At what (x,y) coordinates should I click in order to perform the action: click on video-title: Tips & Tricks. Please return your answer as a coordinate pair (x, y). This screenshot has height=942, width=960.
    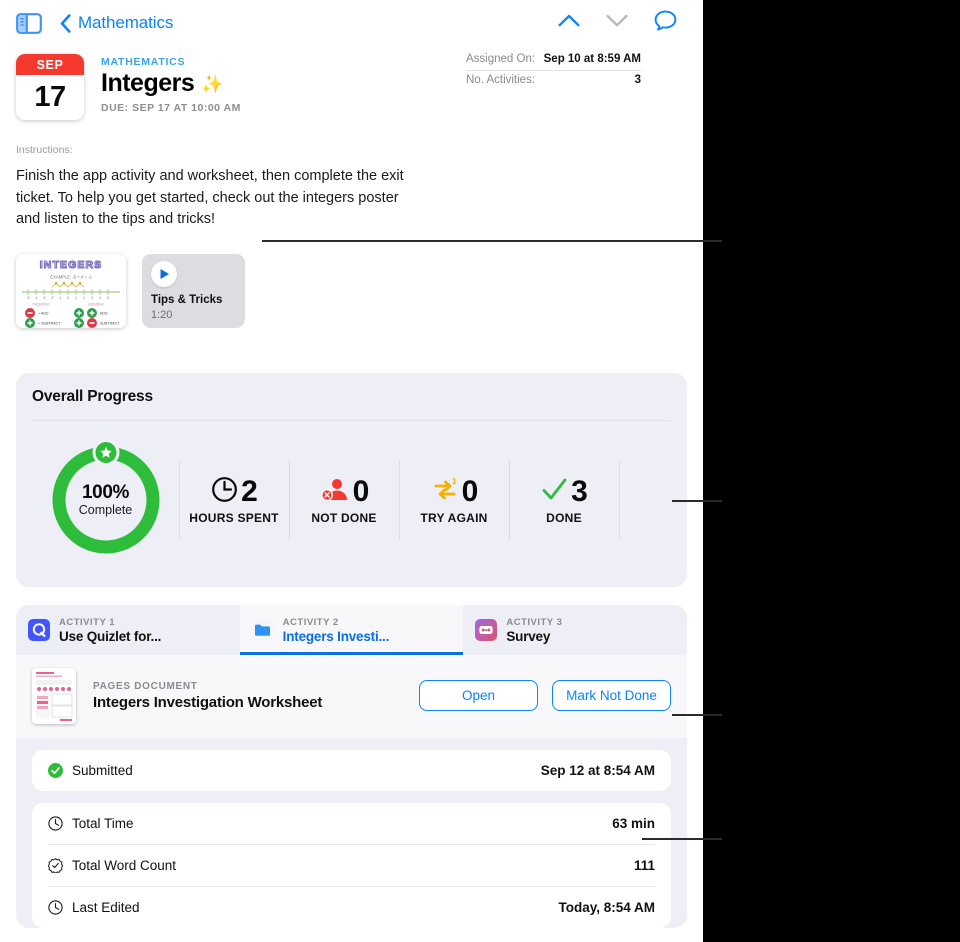
    Looking at the image, I should click on (187, 299).